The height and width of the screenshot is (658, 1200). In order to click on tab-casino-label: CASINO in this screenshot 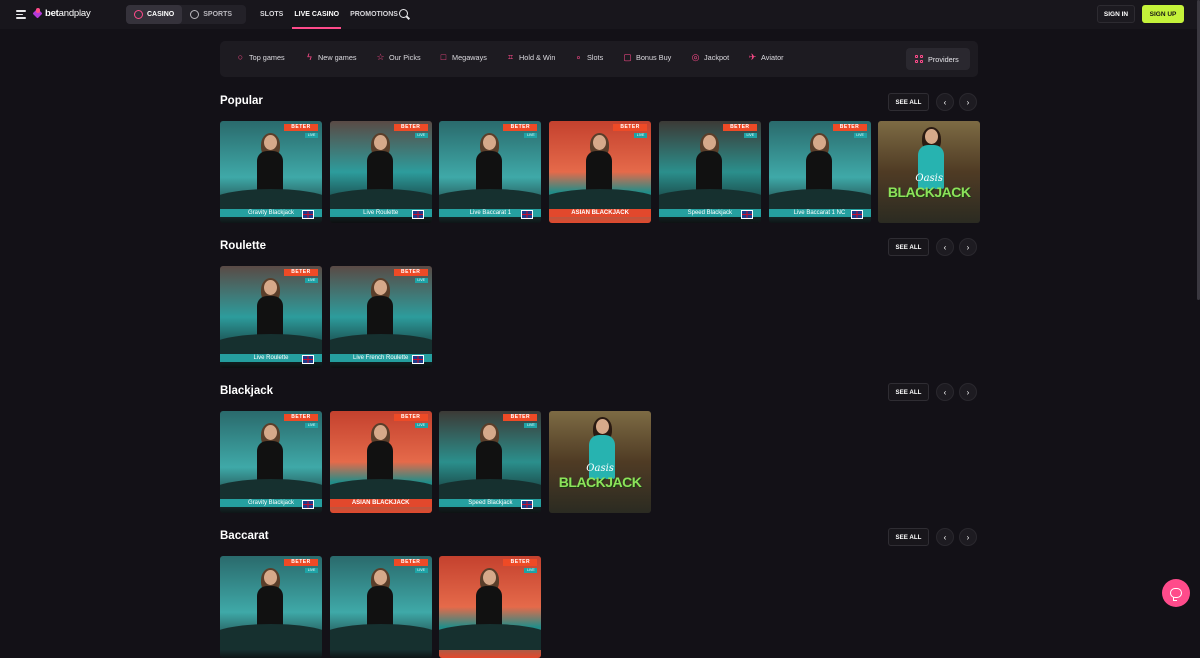, I will do `click(161, 14)`.